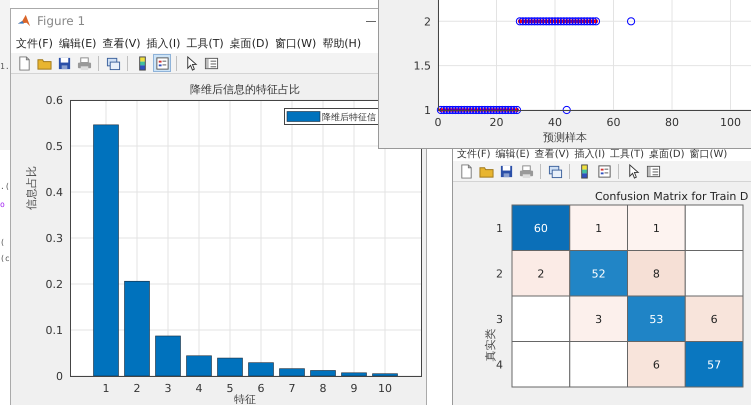 This screenshot has height=405, width=751. What do you see at coordinates (5, 67) in the screenshot?
I see `code-text: 1.` at bounding box center [5, 67].